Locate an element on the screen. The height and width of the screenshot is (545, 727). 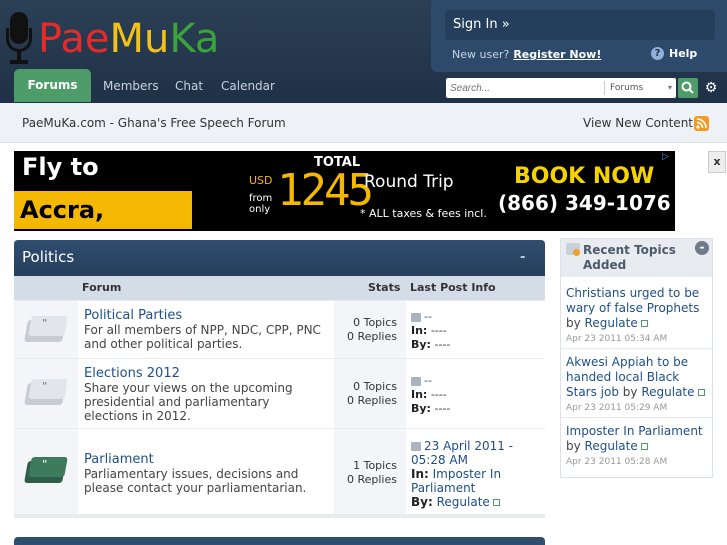
ad-price: 1245 is located at coordinates (325, 190).